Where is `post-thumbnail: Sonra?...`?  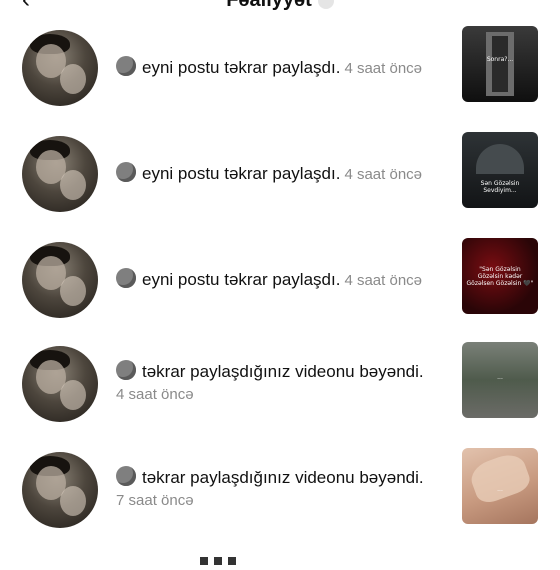 post-thumbnail: Sonra?... is located at coordinates (500, 64).